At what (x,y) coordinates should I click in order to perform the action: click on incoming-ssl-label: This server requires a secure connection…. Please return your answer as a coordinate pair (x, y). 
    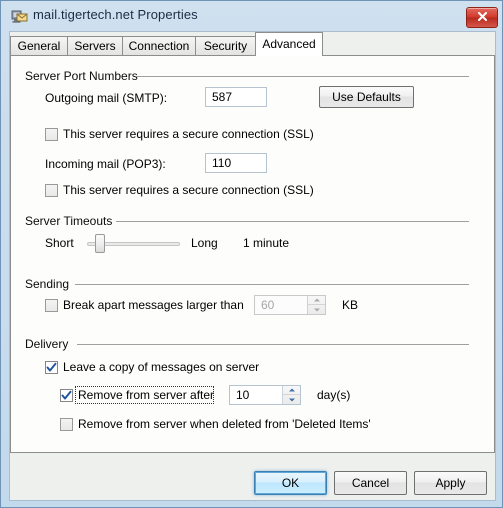
    Looking at the image, I should click on (188, 190).